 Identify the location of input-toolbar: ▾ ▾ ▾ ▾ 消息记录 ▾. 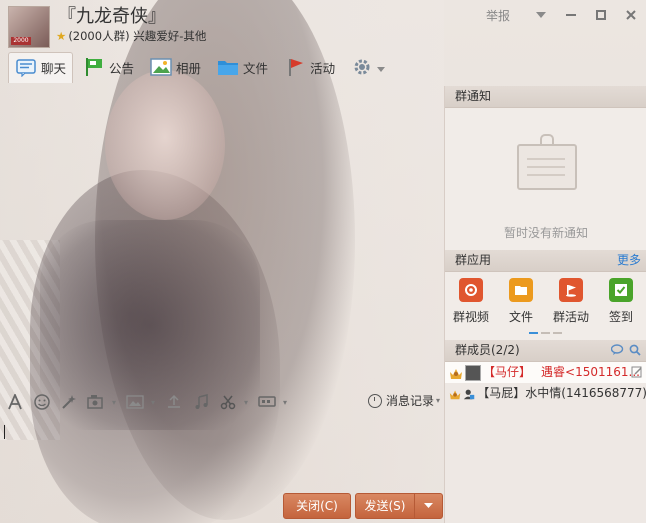
(222, 402).